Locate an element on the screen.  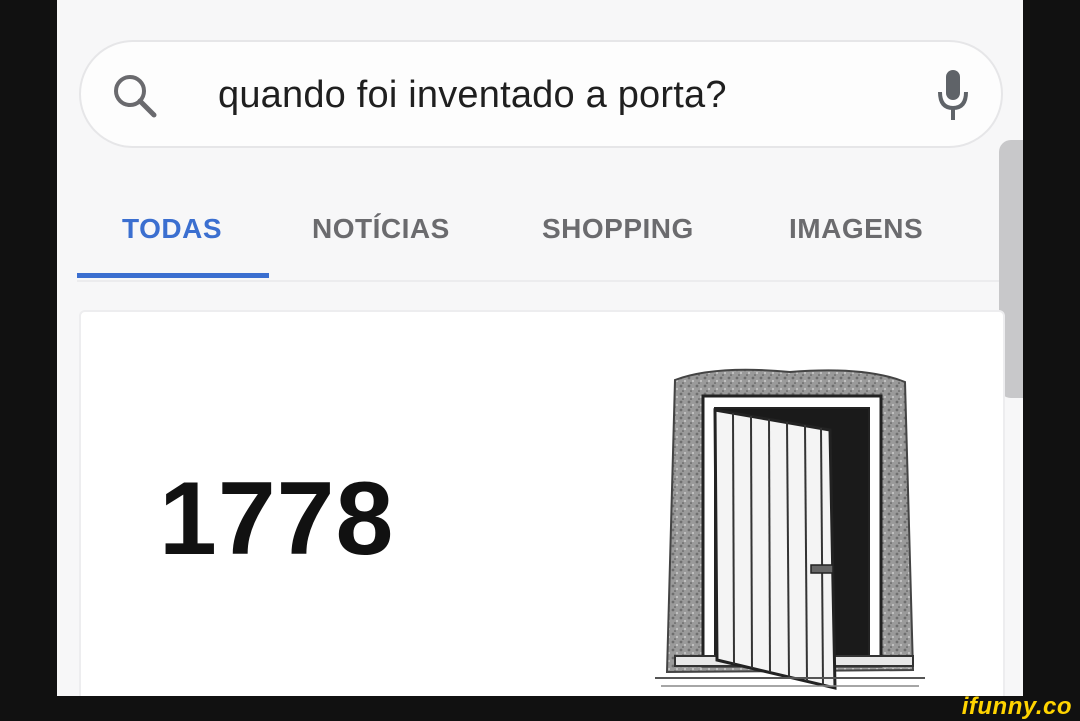
search-bar: quando foi inventado a porta? is located at coordinates (541, 94).